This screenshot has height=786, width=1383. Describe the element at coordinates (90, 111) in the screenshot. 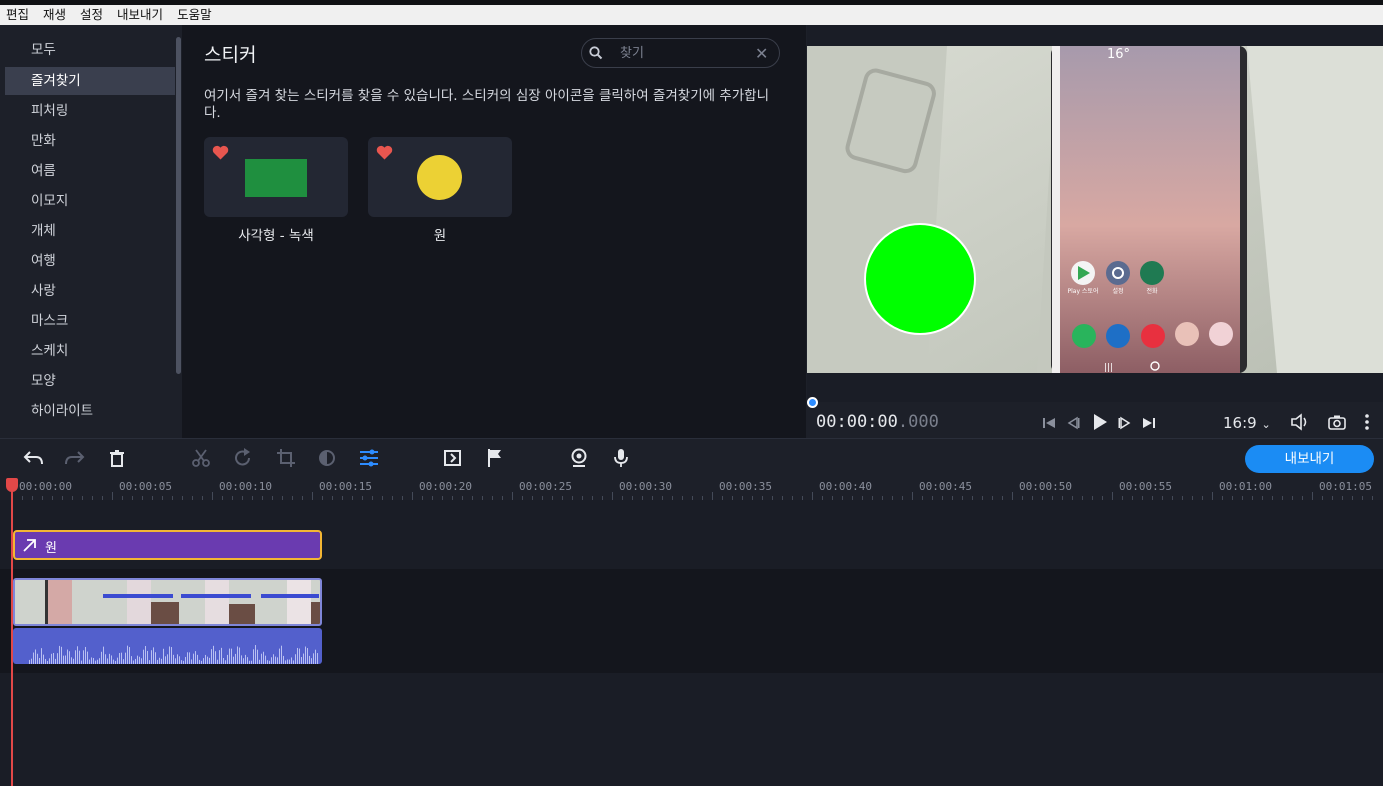

I see `sidebar-item-featured: 피처링` at that location.